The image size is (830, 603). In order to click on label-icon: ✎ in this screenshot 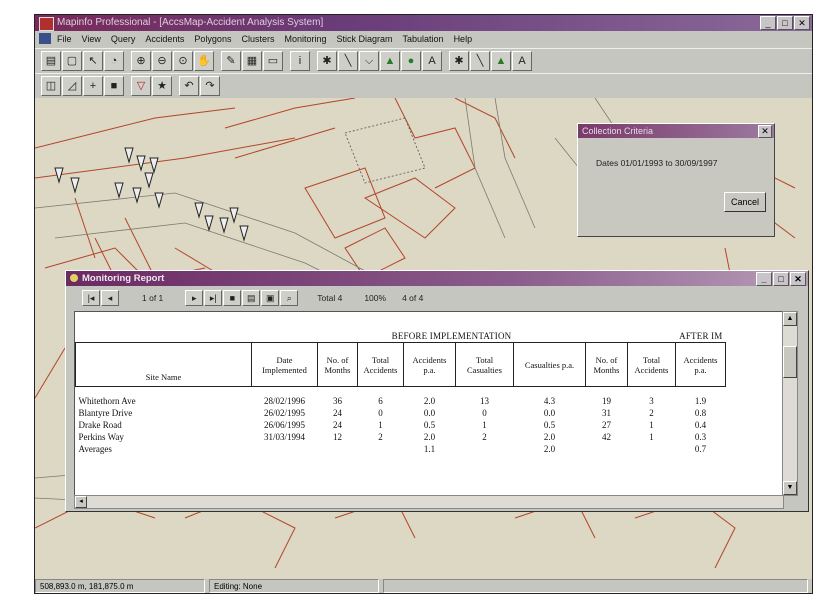, I will do `click(231, 61)`.